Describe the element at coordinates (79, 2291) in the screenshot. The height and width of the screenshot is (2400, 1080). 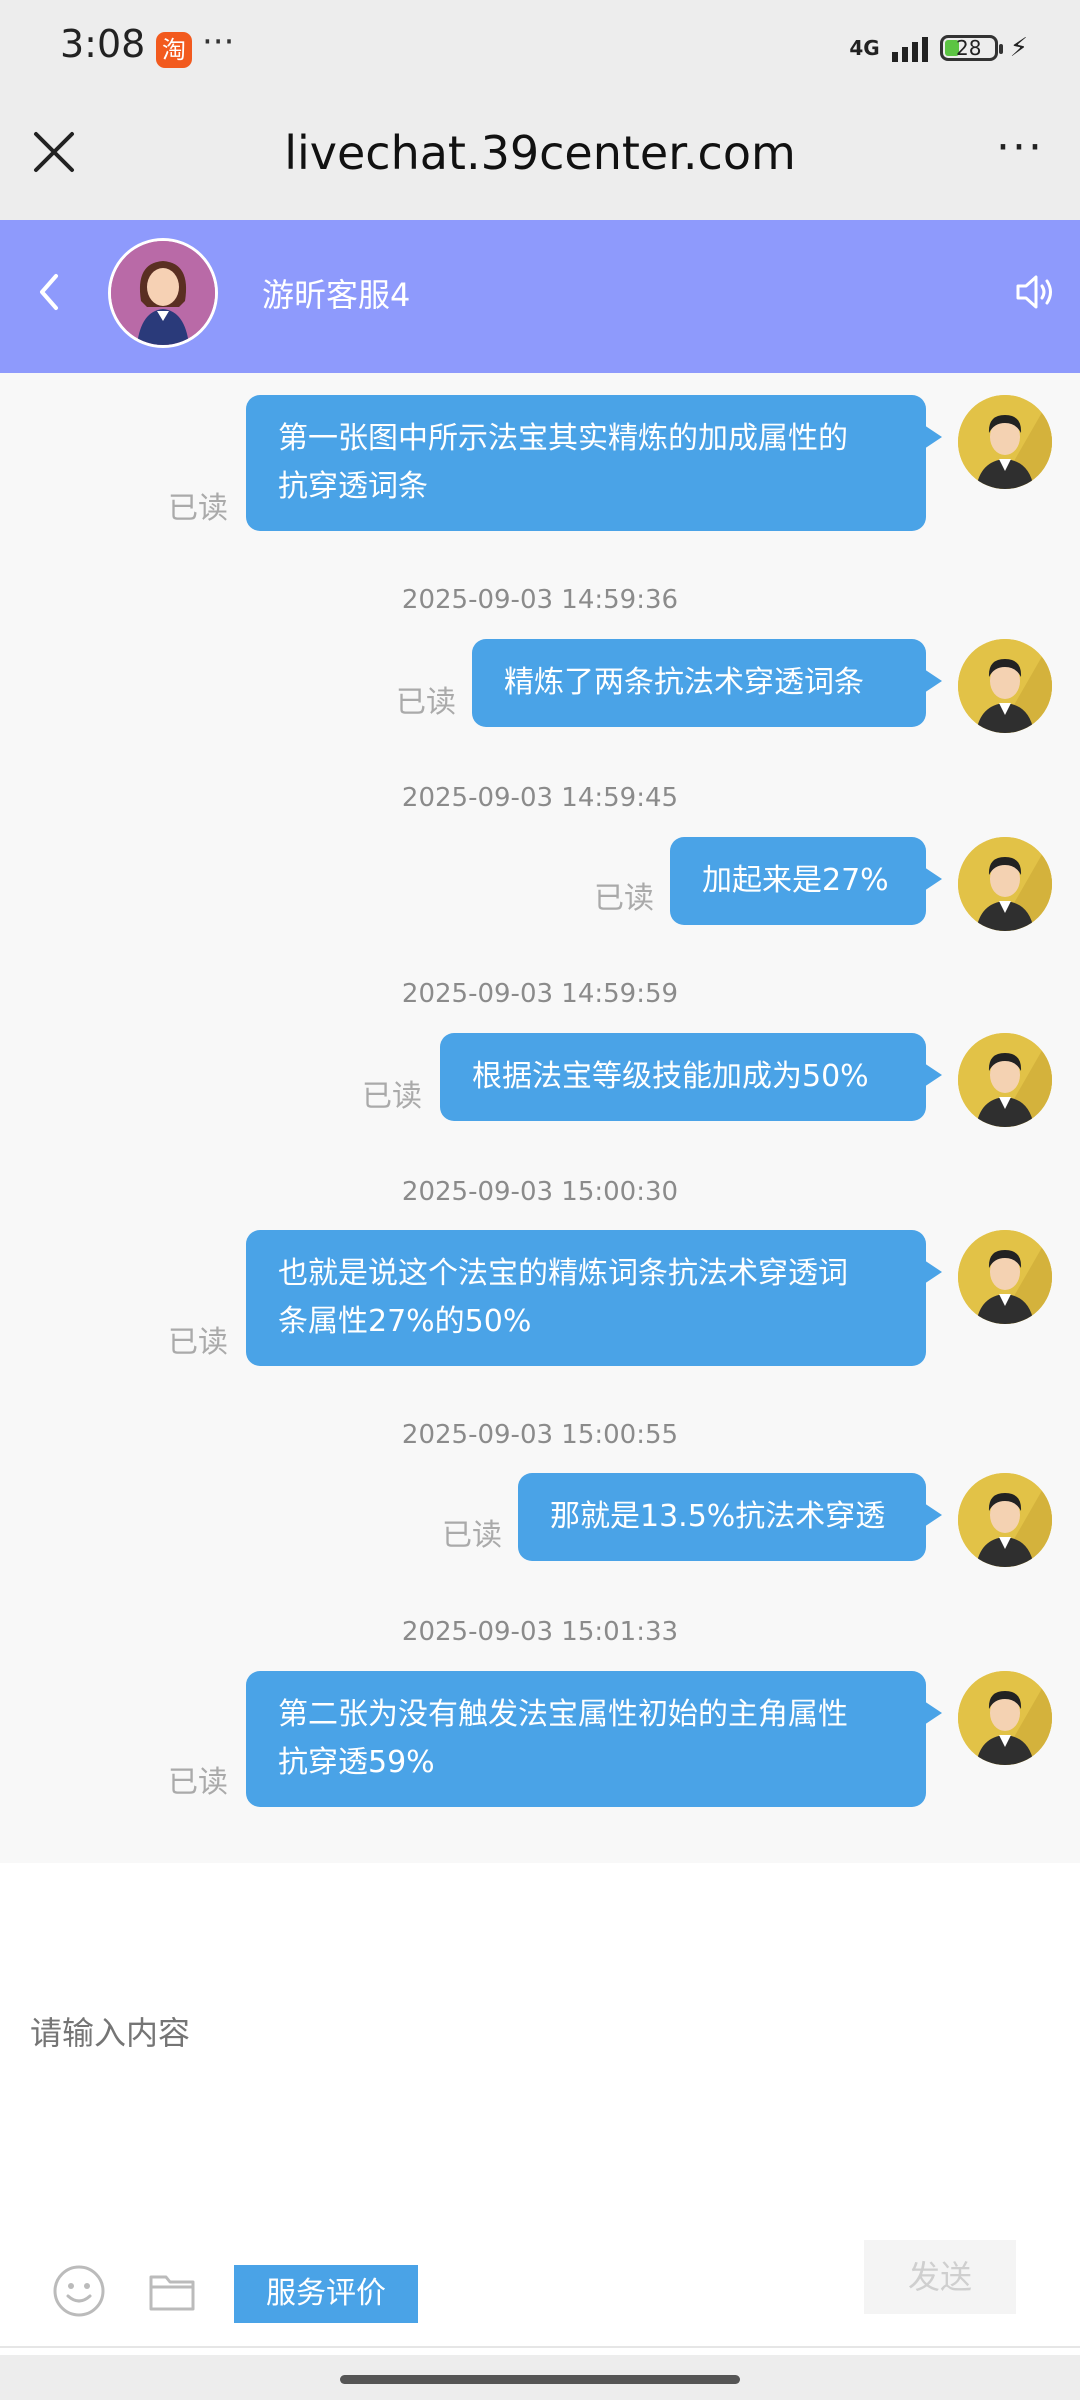
I see `emoji-icon` at that location.